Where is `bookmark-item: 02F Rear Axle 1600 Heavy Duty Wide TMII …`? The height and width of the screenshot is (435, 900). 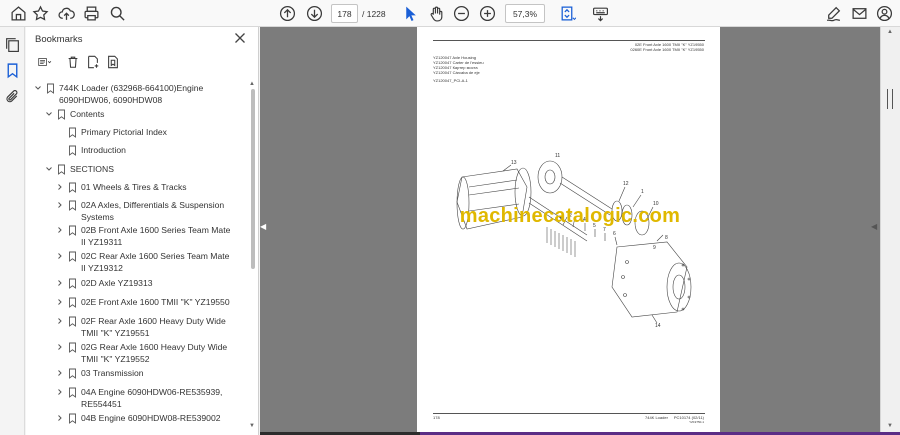 bookmark-item: 02F Rear Axle 1600 Heavy Duty Wide TMII … is located at coordinates (136, 327).